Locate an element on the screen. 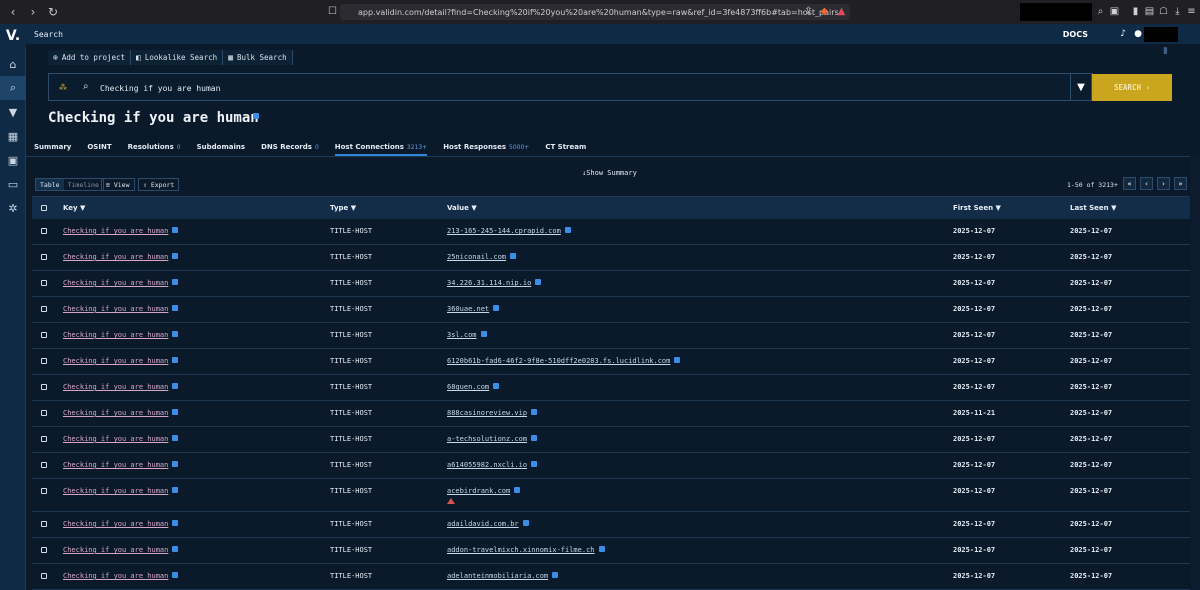 The width and height of the screenshot is (1200, 590). extension-icon: ▤ is located at coordinates (1149, 11).